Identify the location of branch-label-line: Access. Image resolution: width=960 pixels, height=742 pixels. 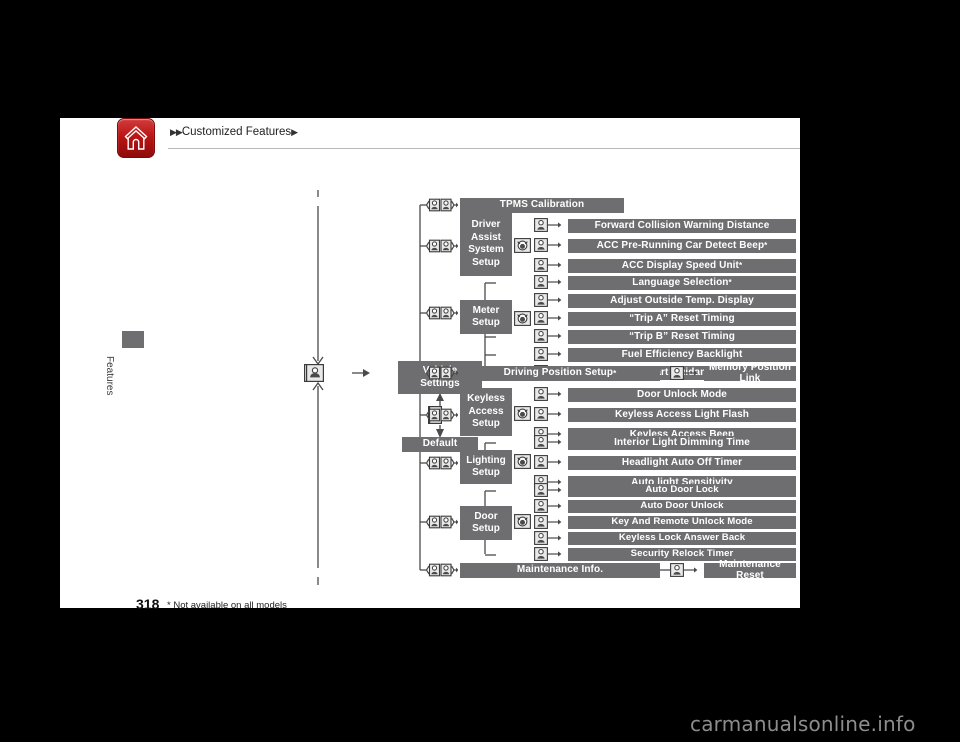
(486, 411).